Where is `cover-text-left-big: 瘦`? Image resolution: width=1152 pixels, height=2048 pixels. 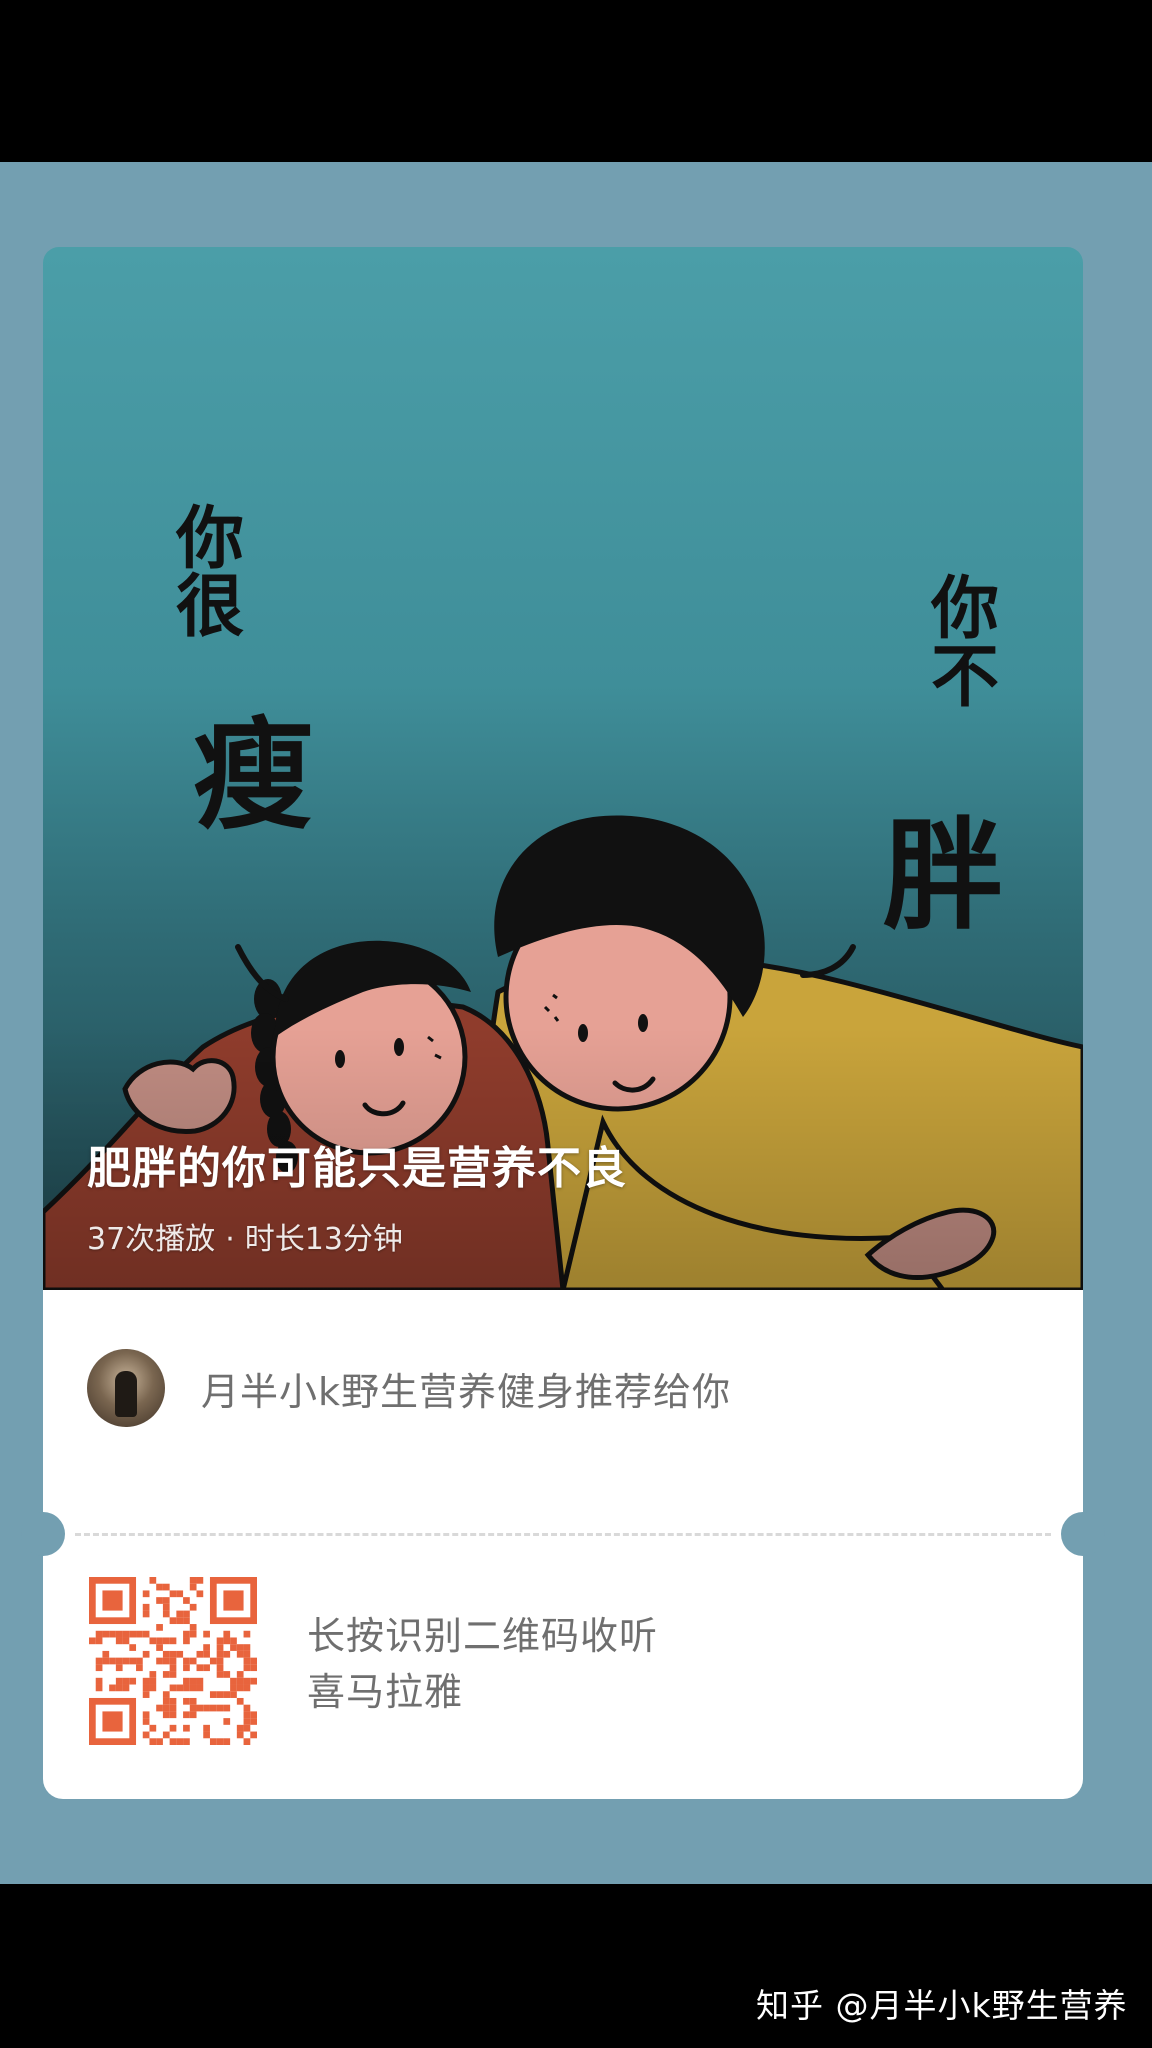
cover-text-left-big: 瘦 is located at coordinates (253, 776).